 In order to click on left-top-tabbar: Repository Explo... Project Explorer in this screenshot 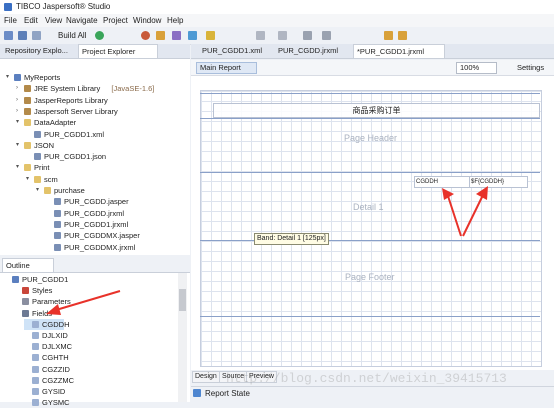, I will do `click(95, 51)`.